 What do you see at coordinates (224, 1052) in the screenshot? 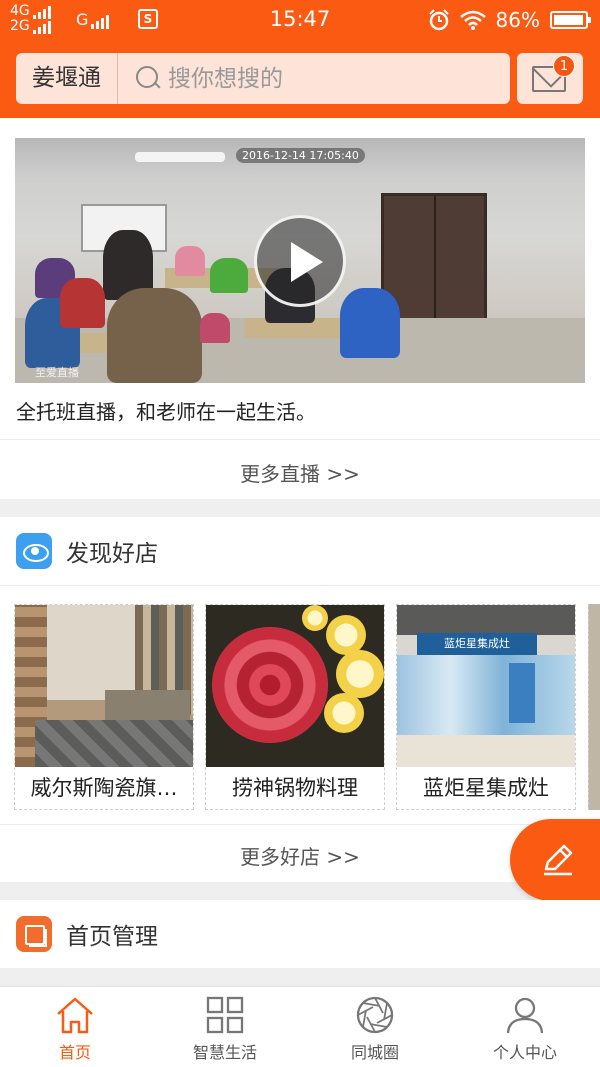
I see `tab-label: 智慧生活` at bounding box center [224, 1052].